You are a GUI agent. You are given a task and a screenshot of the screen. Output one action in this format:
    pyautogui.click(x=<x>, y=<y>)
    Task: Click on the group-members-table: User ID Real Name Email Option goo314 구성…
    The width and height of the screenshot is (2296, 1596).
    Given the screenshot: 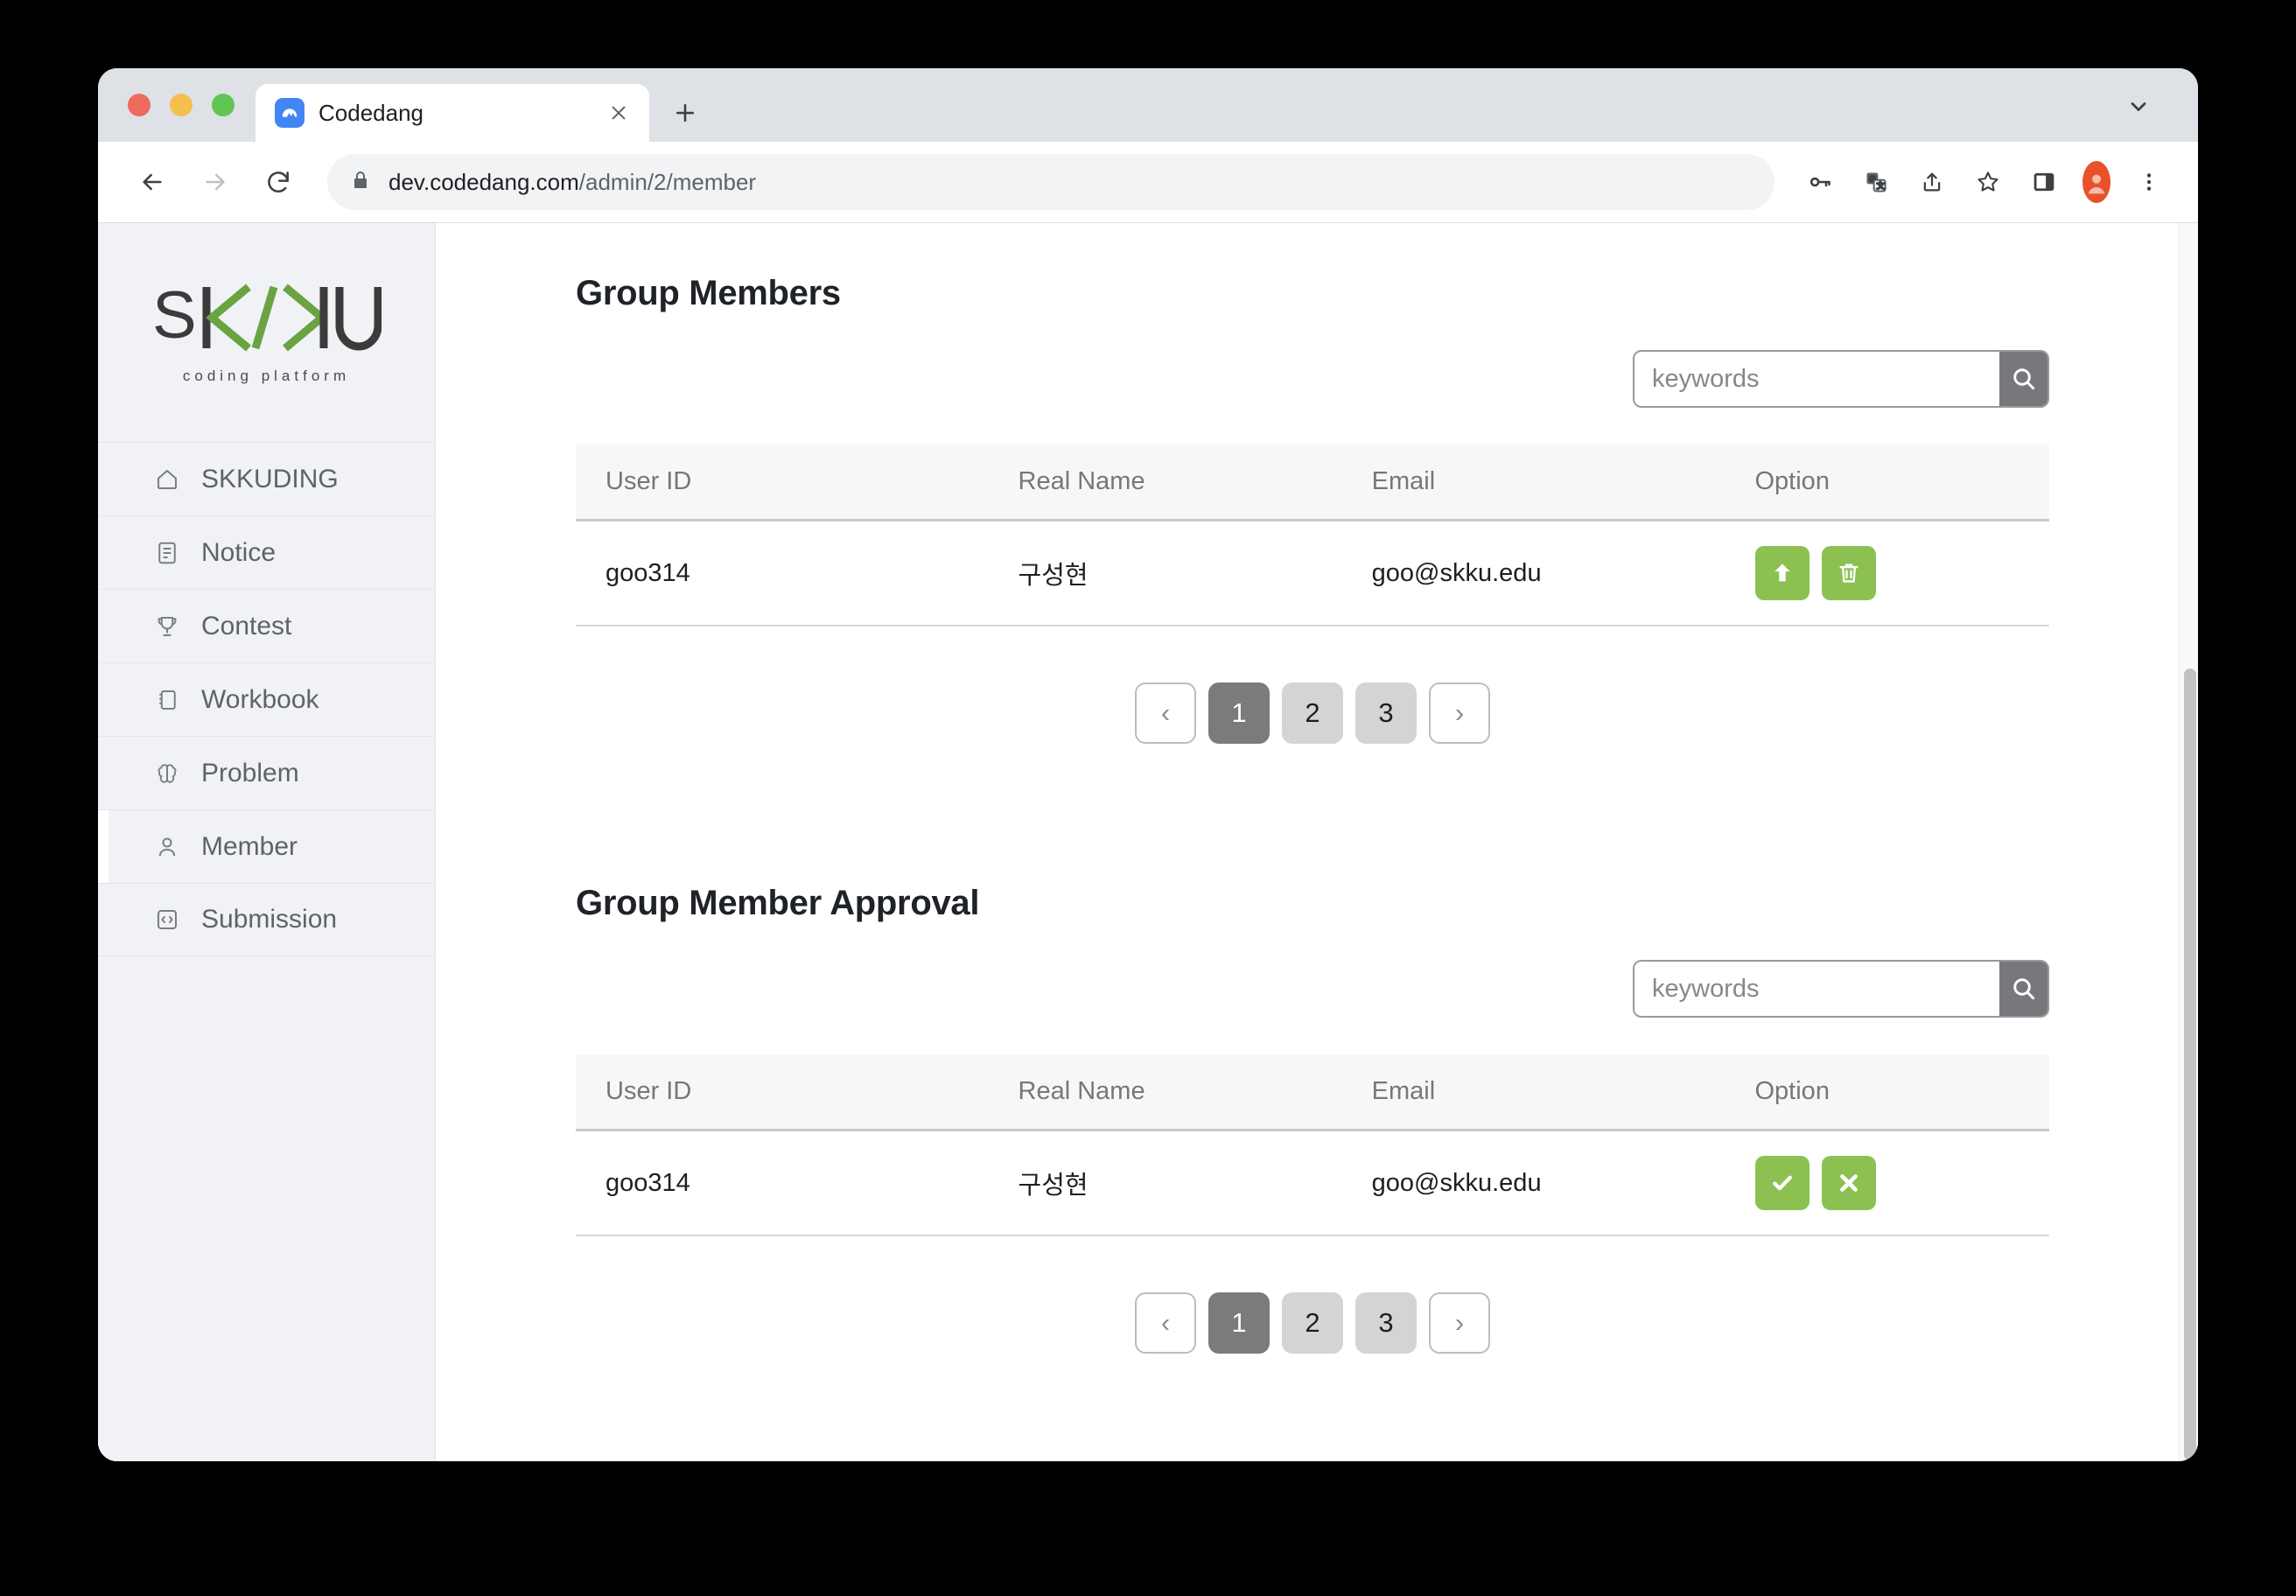 What is the action you would take?
    pyautogui.click(x=1312, y=535)
    